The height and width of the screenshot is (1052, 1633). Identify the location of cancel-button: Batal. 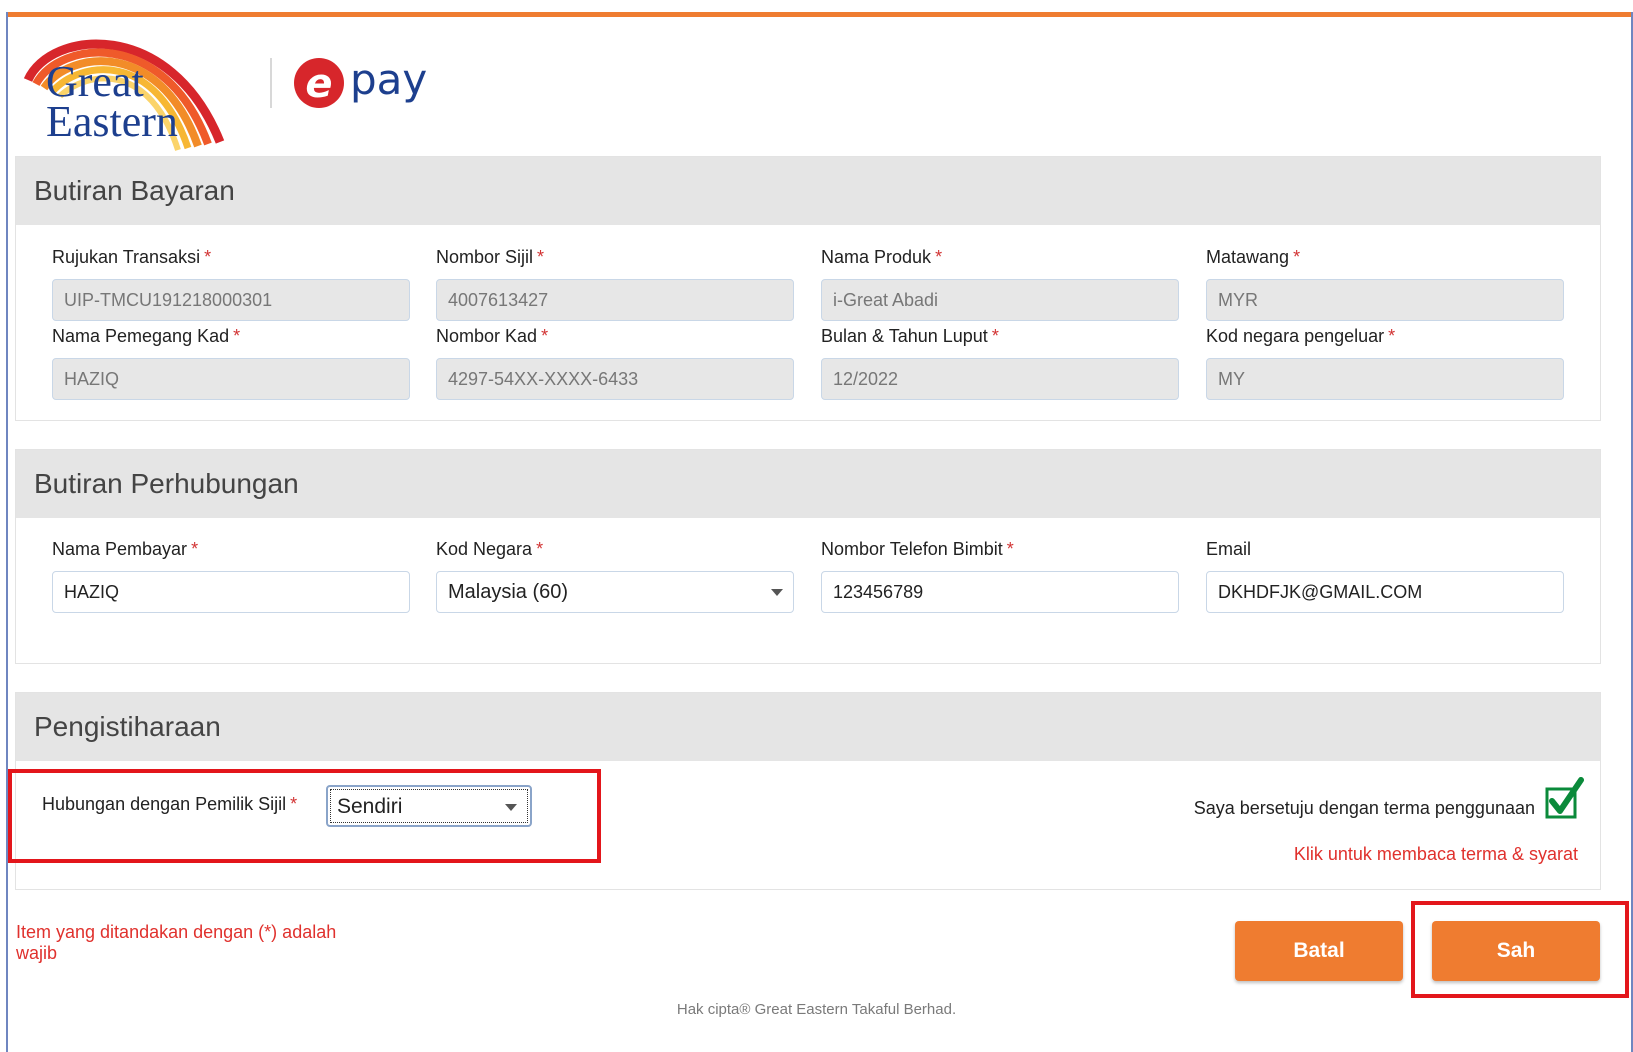
(1319, 951).